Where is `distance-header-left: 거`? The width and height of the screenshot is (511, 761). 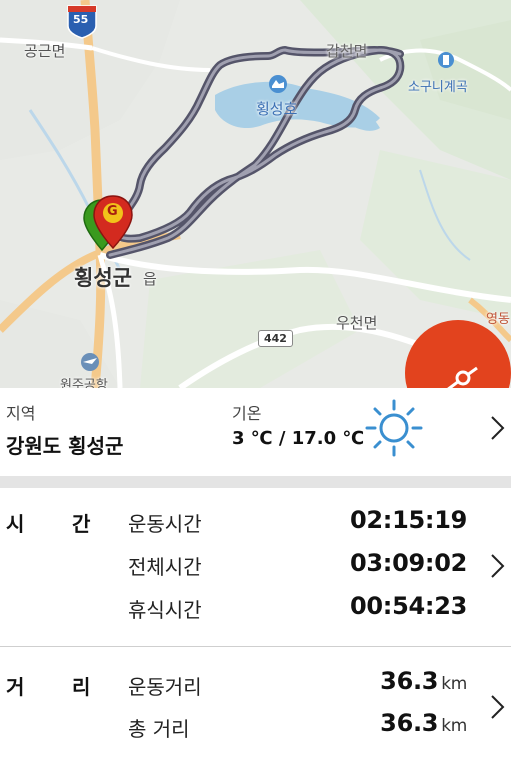 distance-header-left: 거 is located at coordinates (15, 687).